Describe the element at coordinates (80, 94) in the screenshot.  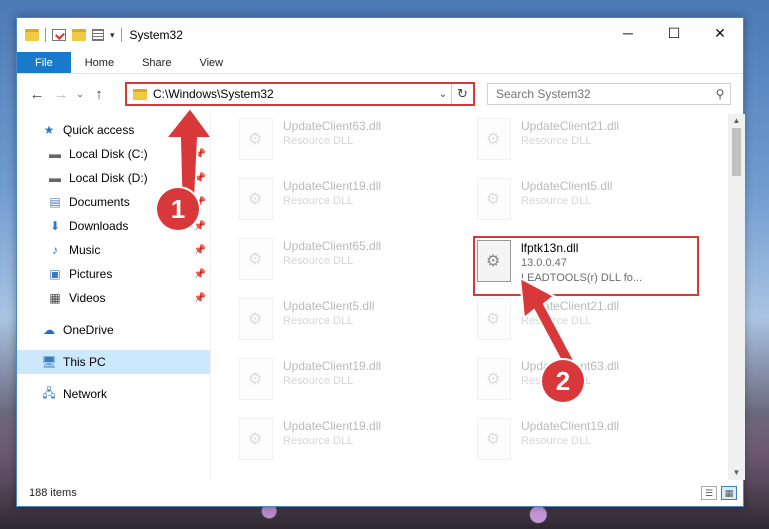
I see `recent-locations-icon: ⌄` at that location.